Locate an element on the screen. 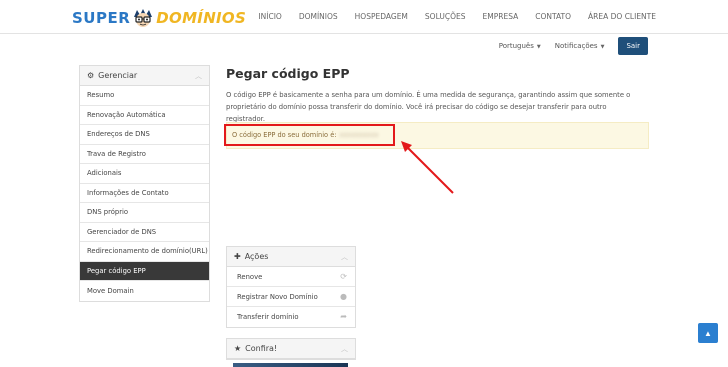  gear-icon: ⚙ is located at coordinates (91, 75).